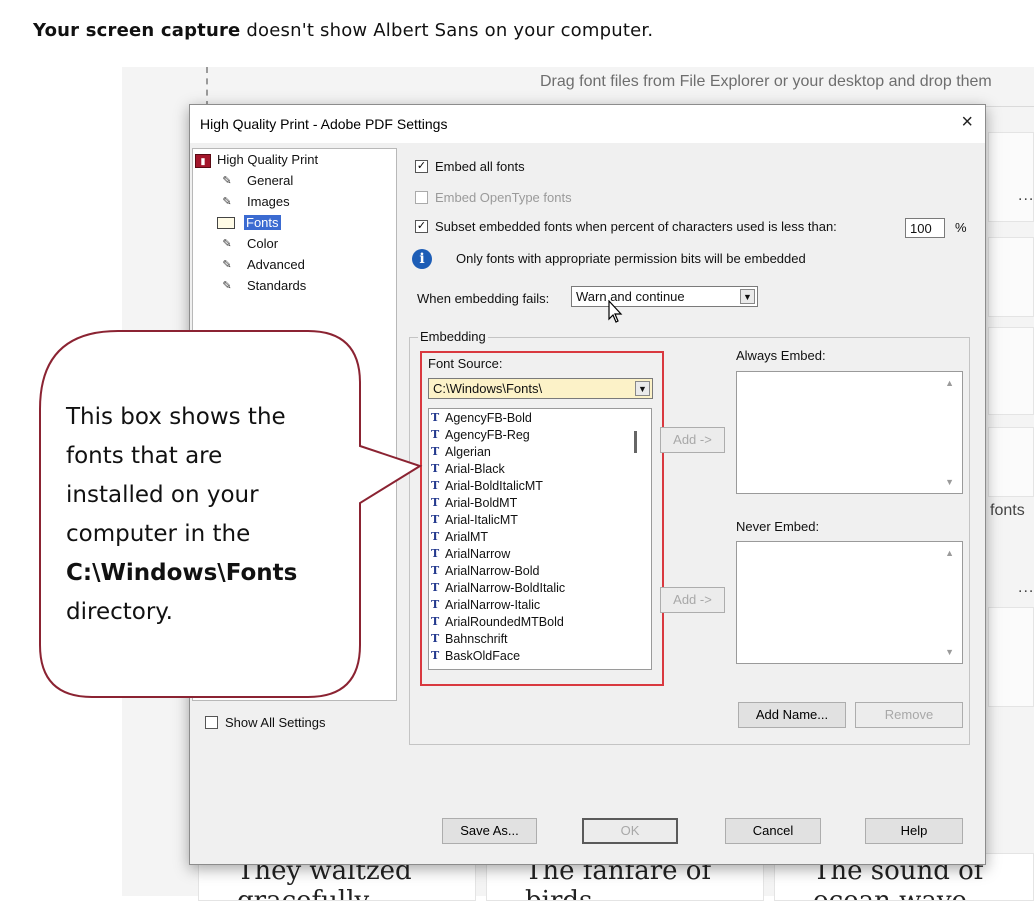 This screenshot has width=1034, height=901. What do you see at coordinates (492, 570) in the screenshot?
I see `font-name: ArialNarrow-Bold` at bounding box center [492, 570].